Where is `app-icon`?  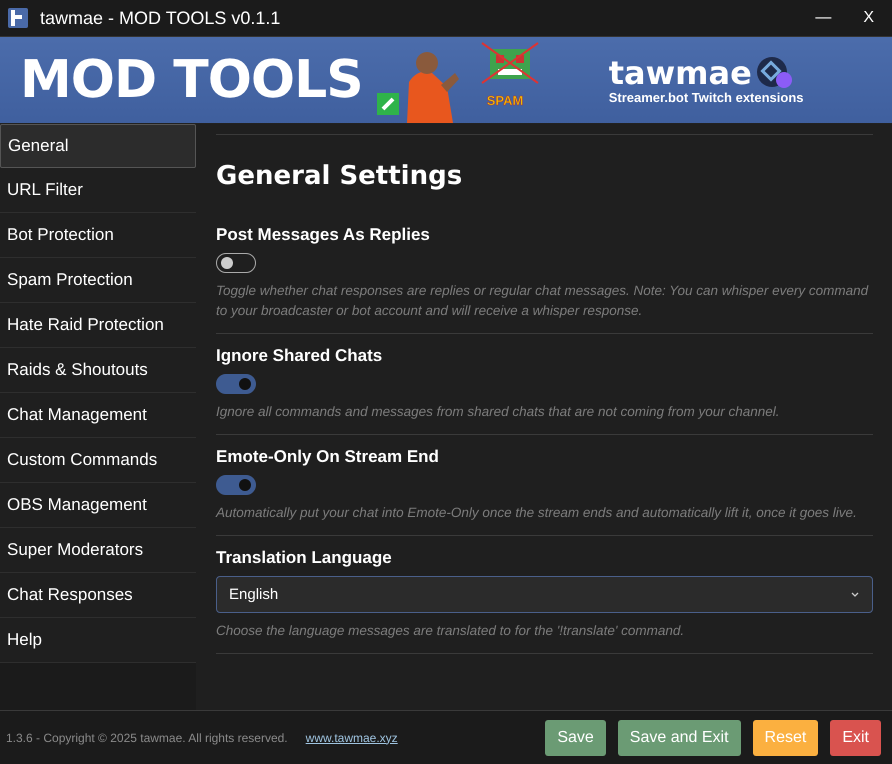
app-icon is located at coordinates (18, 18).